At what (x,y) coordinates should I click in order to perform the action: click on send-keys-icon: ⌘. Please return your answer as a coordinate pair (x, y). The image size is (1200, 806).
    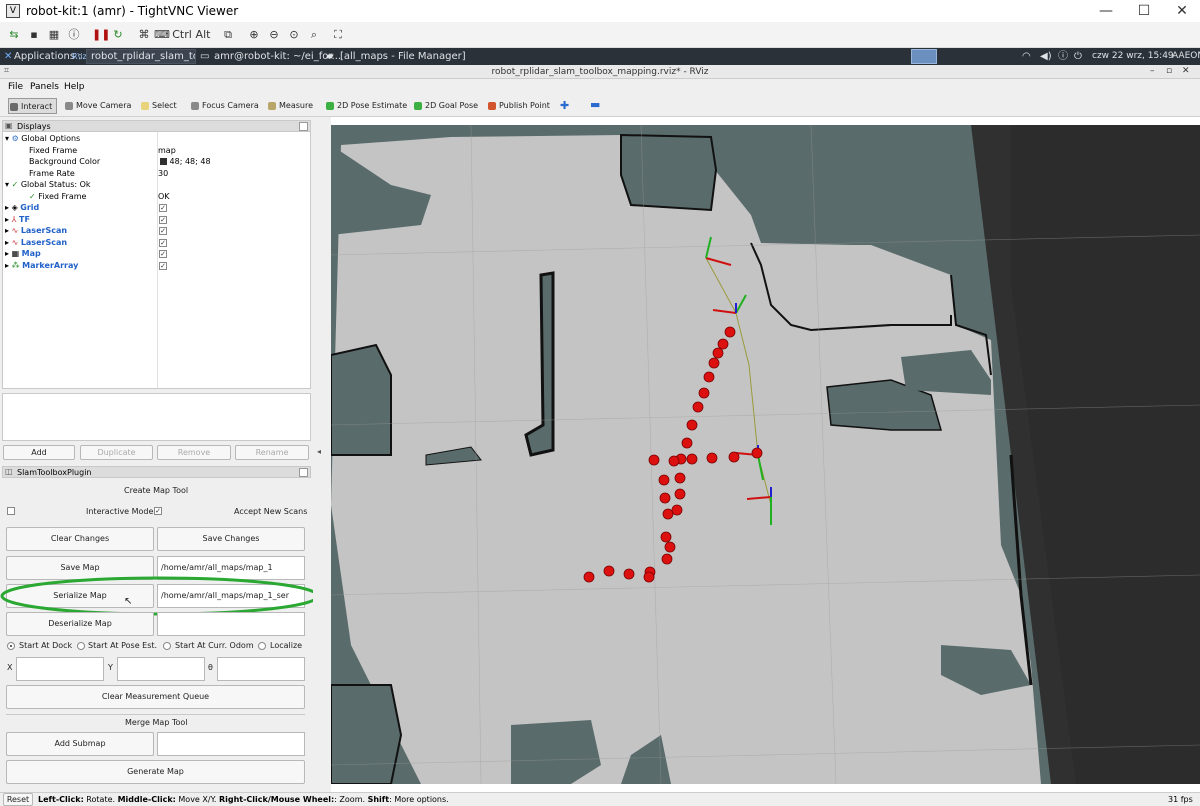
    Looking at the image, I should click on (144, 35).